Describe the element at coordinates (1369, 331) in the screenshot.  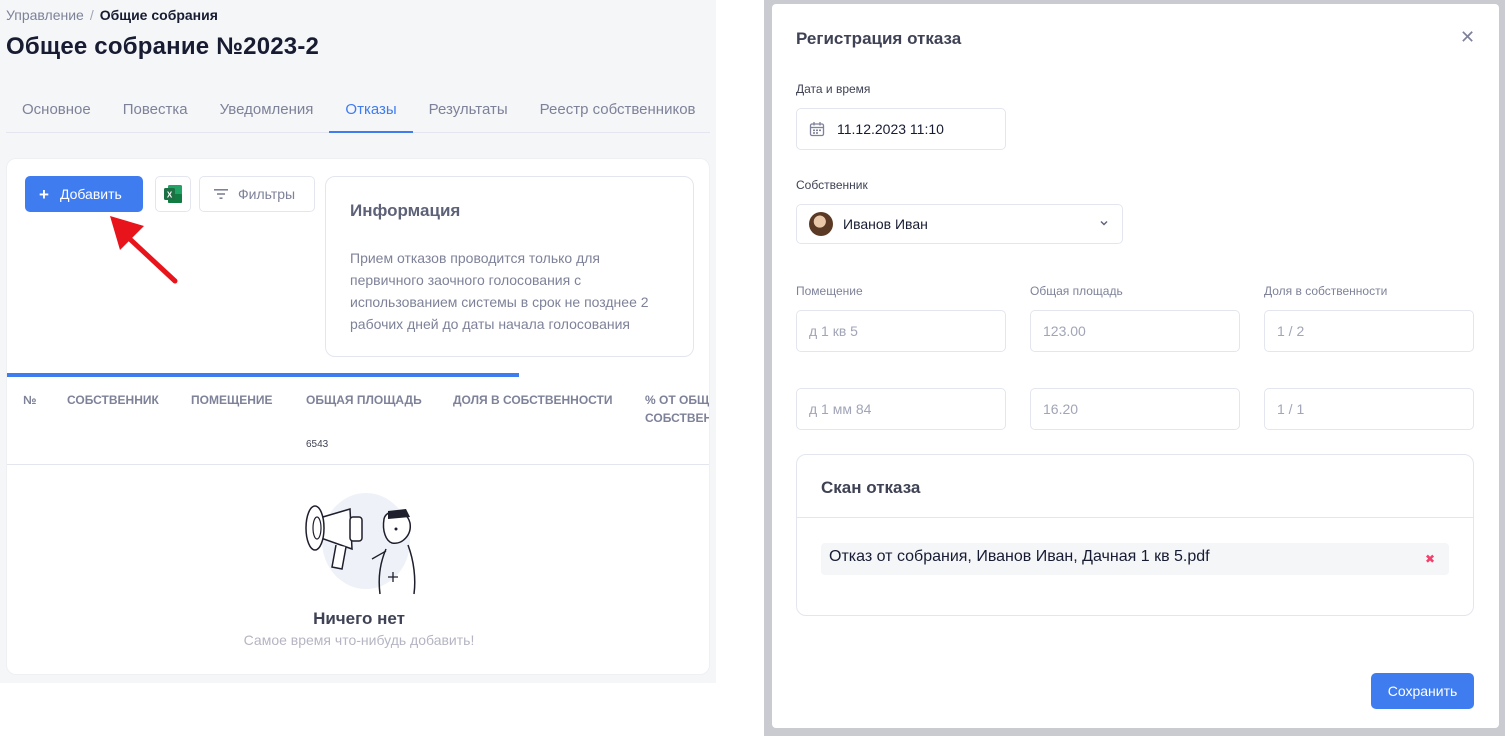
I see `share-field-1: 1 / 2` at that location.